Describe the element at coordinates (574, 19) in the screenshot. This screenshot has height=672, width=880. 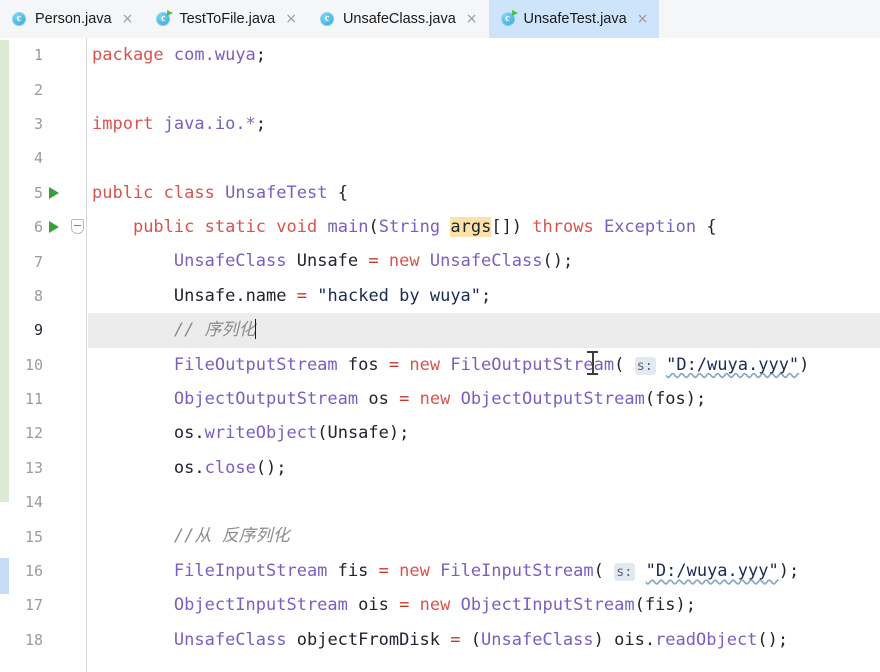
I see `editor-tab-unsafetest: c UnsafeTest.java ×` at that location.